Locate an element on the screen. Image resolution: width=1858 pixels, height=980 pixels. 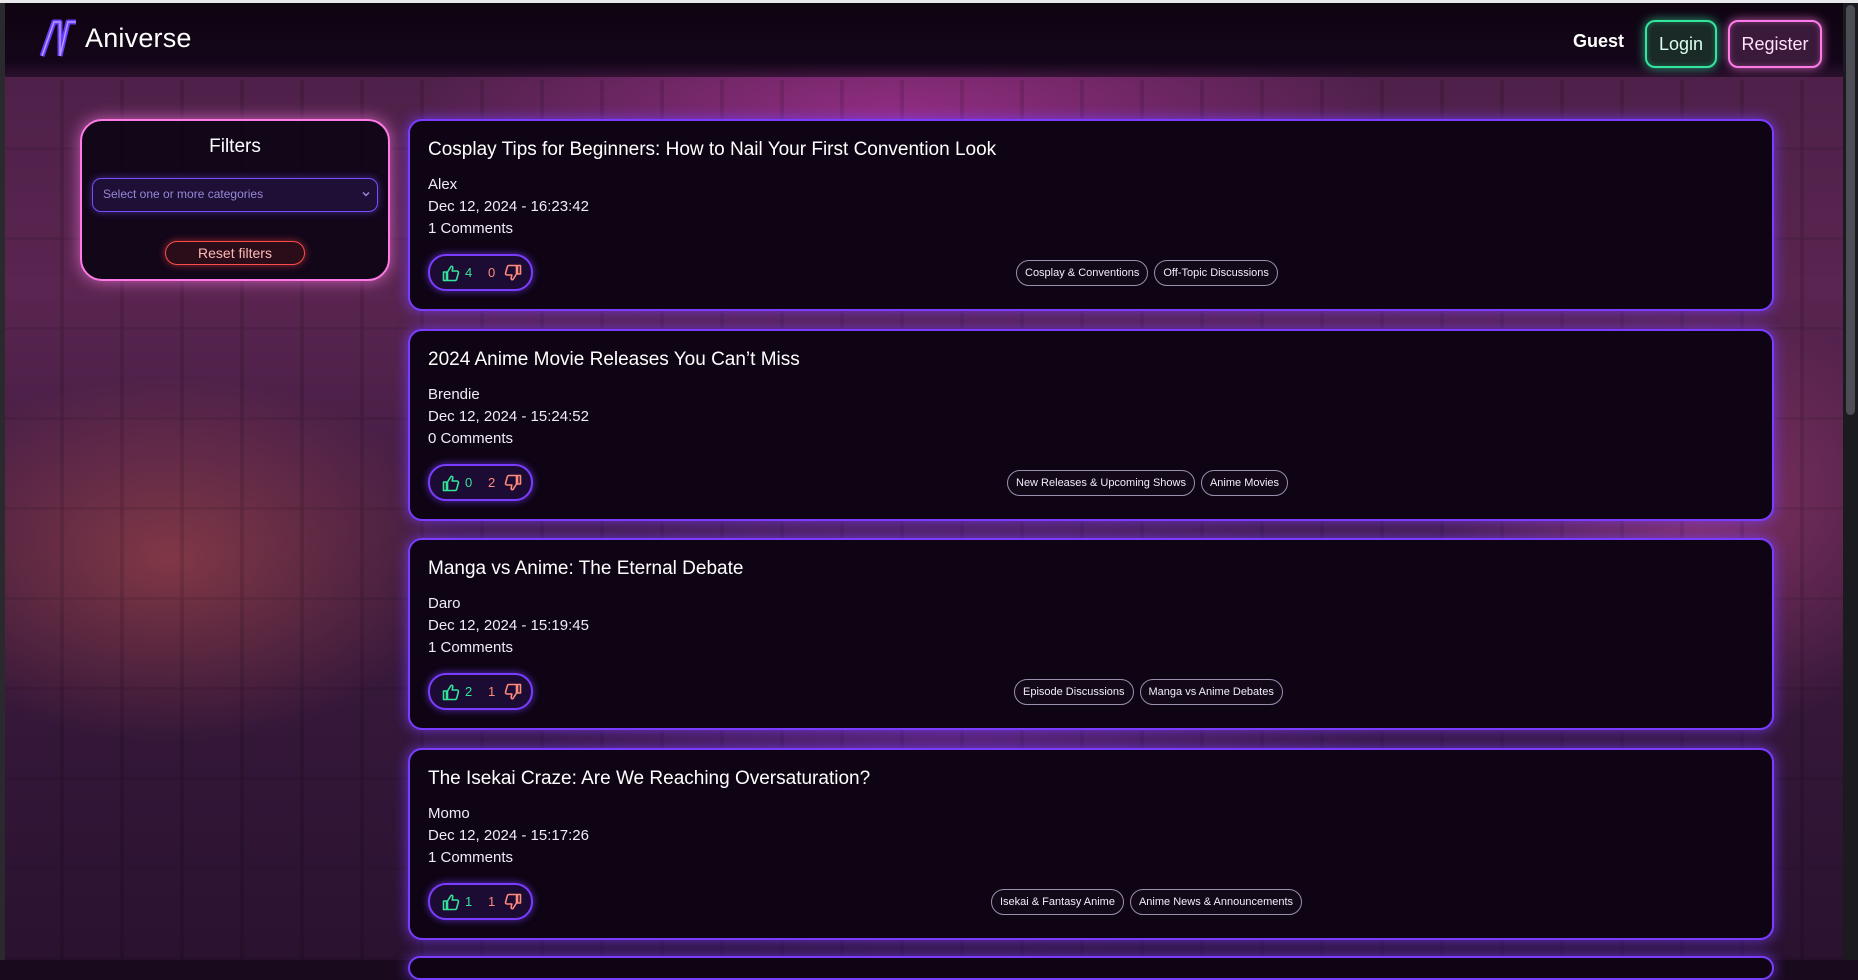
upvote-count: 0 is located at coordinates (469, 482).